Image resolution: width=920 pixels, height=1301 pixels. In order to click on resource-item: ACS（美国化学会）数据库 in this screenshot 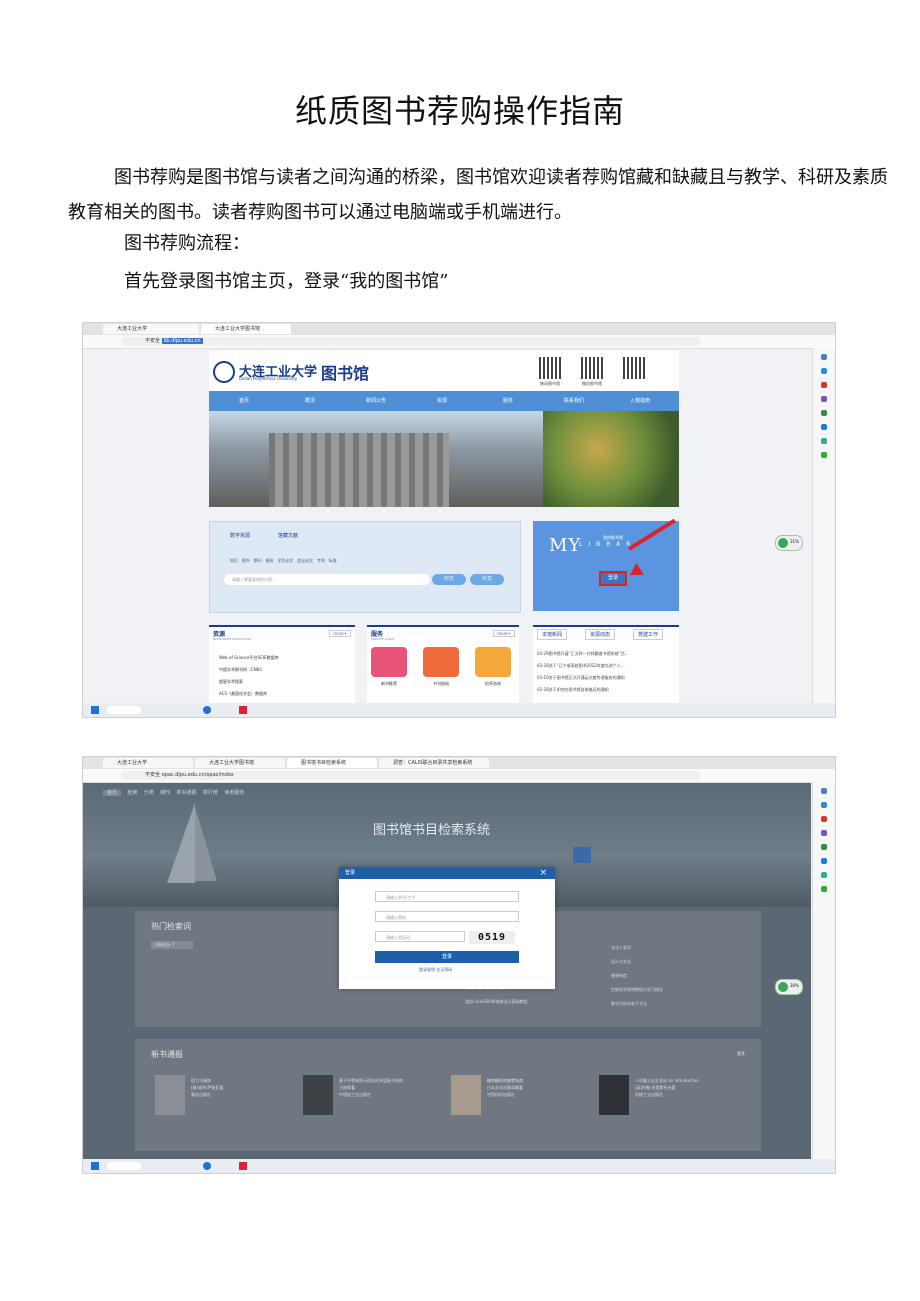, I will do `click(243, 694)`.